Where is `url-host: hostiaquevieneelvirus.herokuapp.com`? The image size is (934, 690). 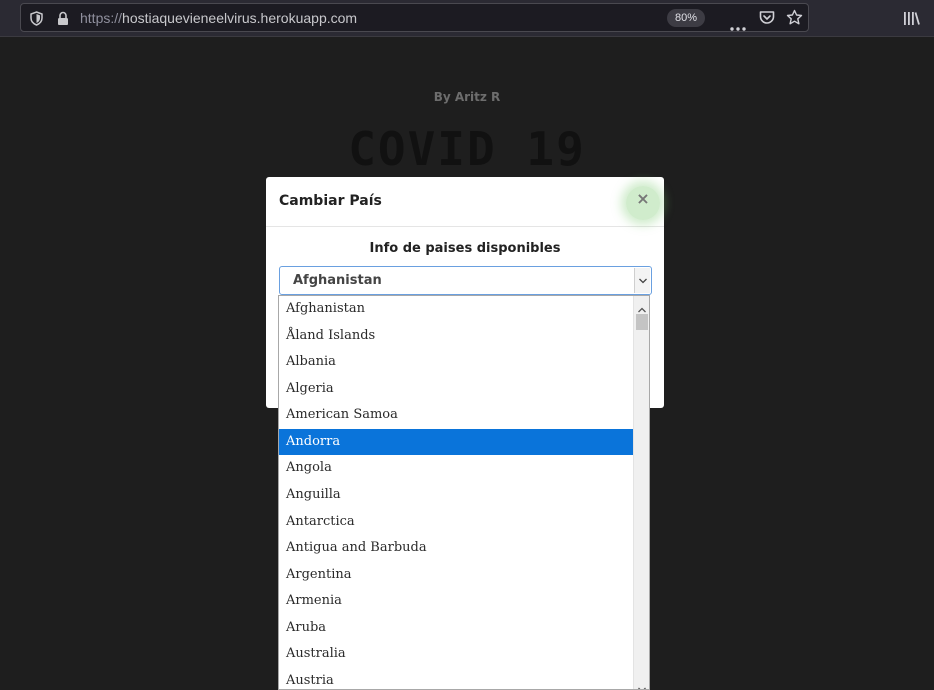 url-host: hostiaquevieneelvirus.herokuapp.com is located at coordinates (240, 18).